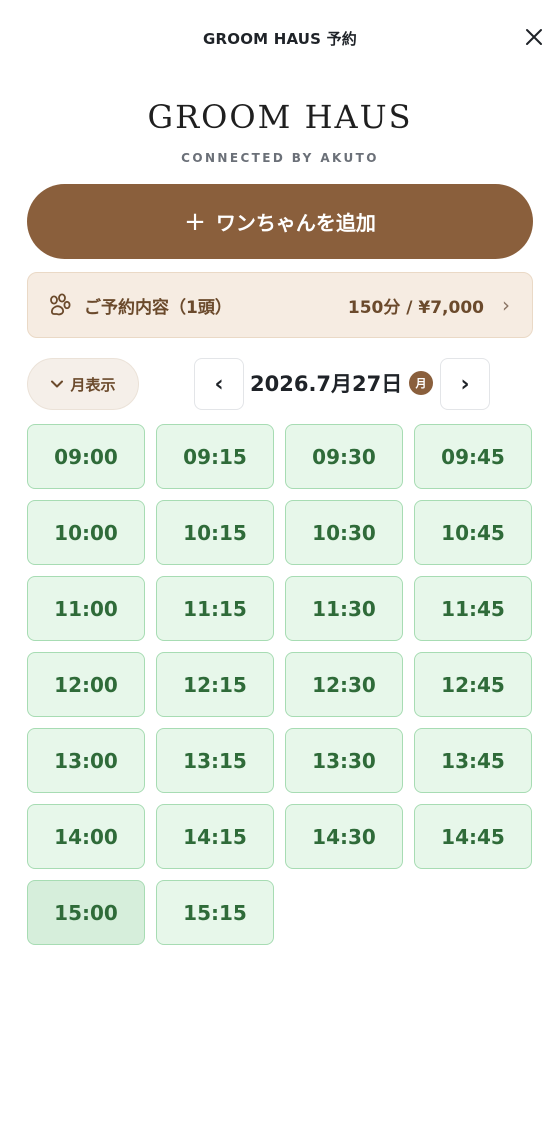 The height and width of the screenshot is (1131, 560). Describe the element at coordinates (473, 456) in the screenshot. I see `time-slot-button: 09:45` at that location.